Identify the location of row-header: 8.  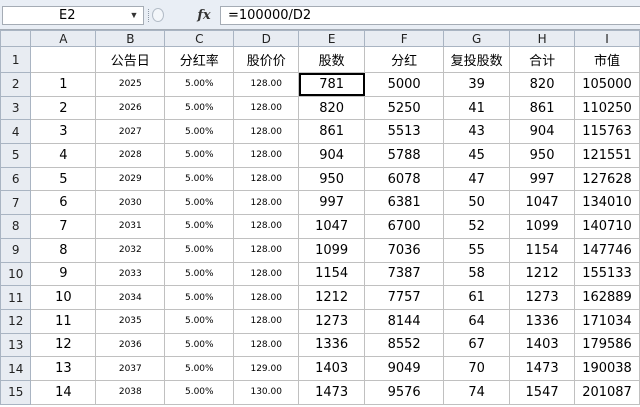
(16, 226).